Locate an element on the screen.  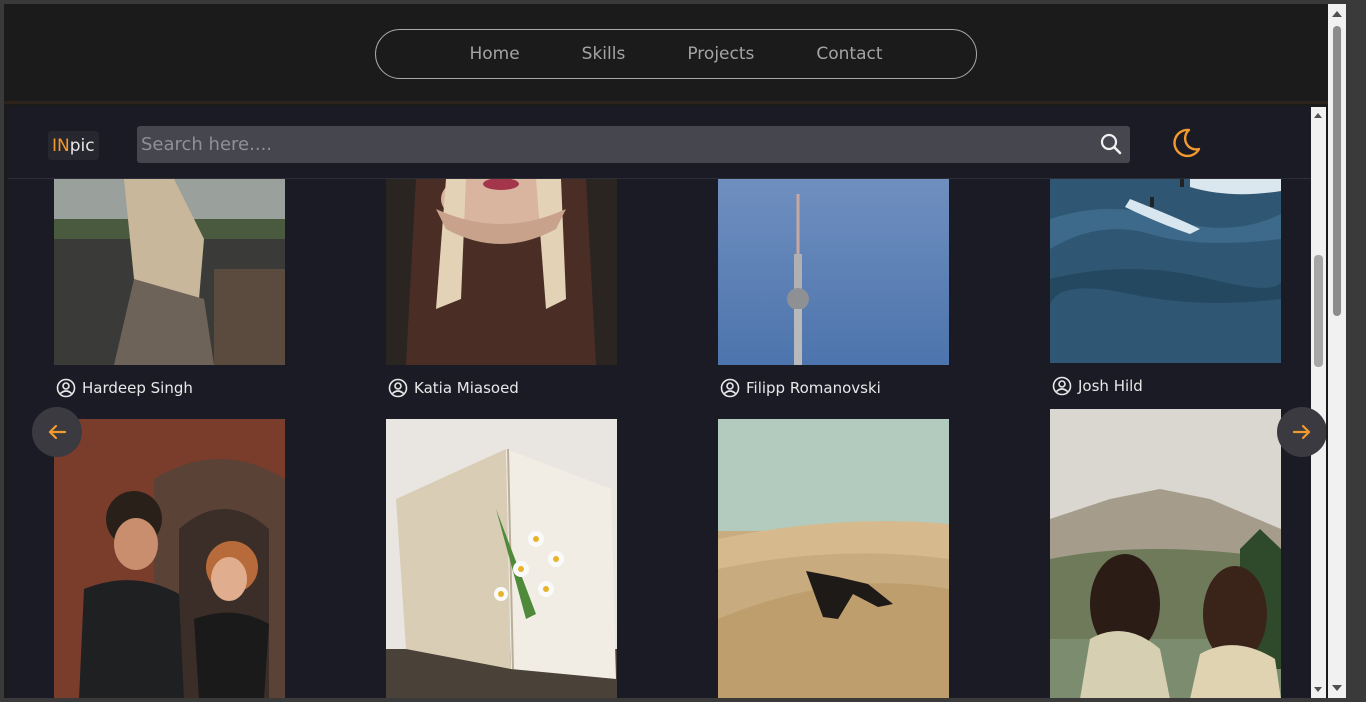
arrow-left-icon is located at coordinates (57, 432).